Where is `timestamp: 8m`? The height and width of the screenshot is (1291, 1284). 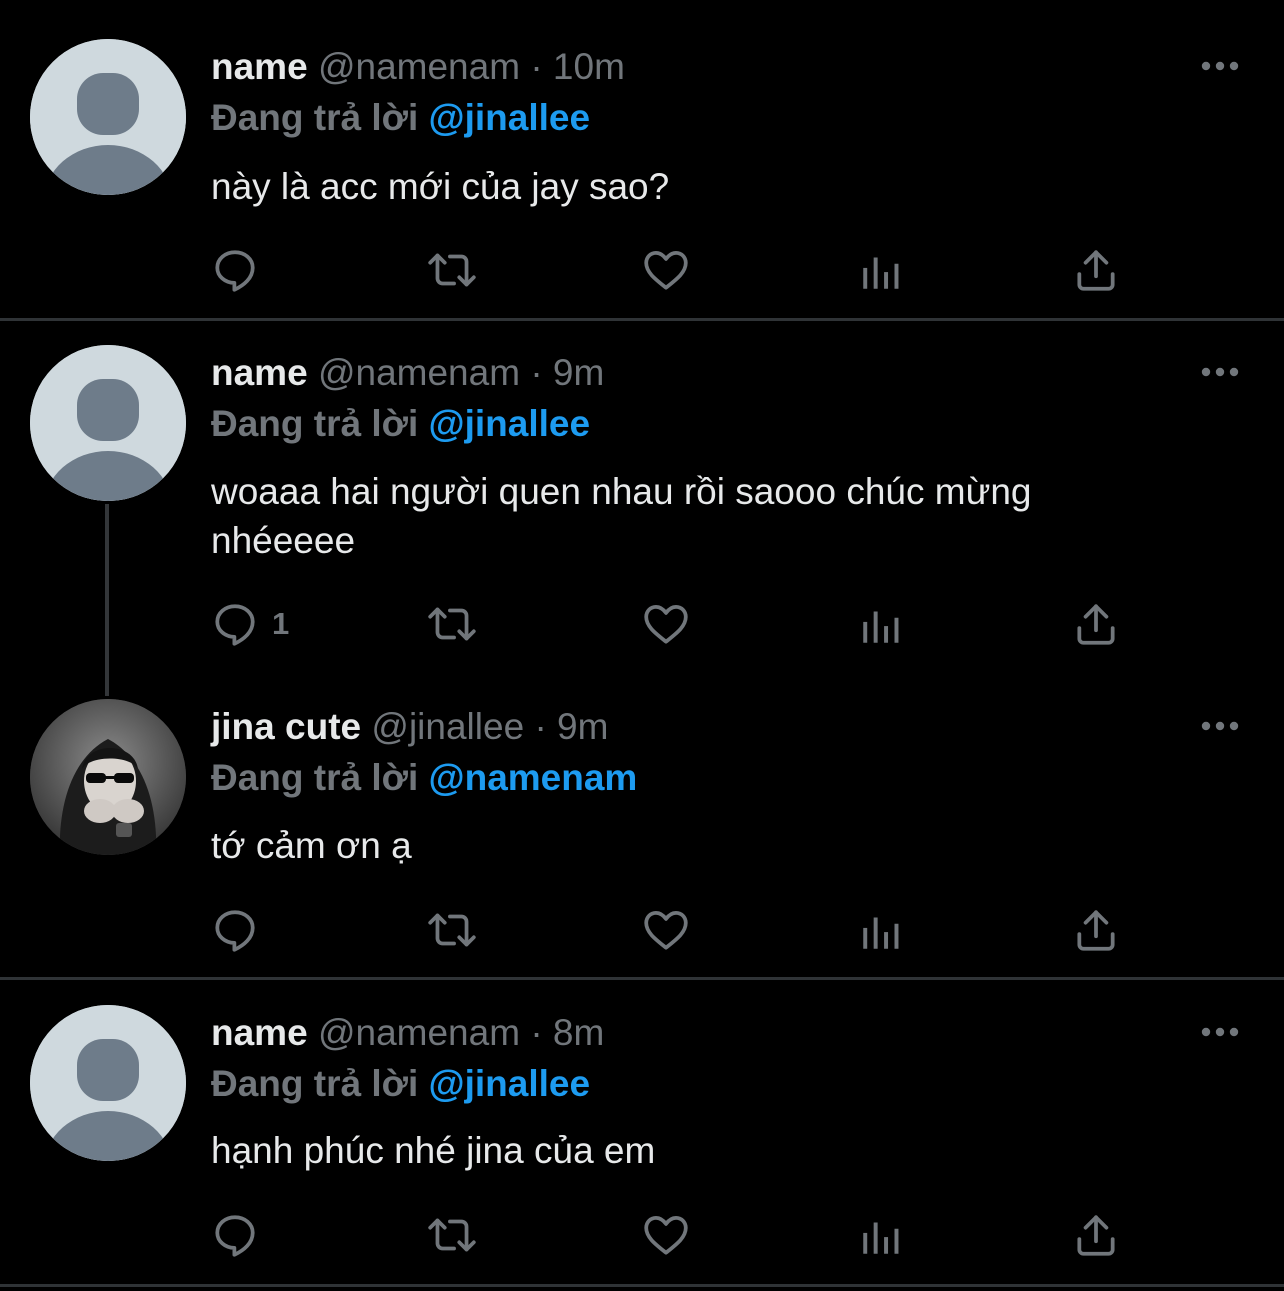 timestamp: 8m is located at coordinates (578, 1032).